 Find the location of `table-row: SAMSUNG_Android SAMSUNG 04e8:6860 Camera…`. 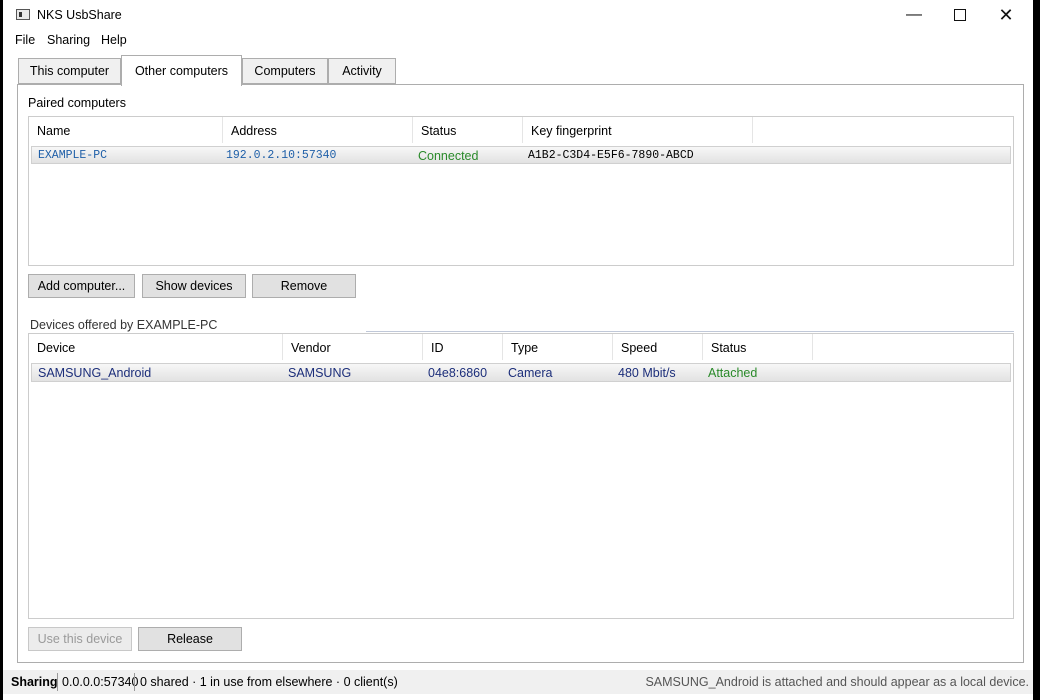

table-row: SAMSUNG_Android SAMSUNG 04e8:6860 Camera… is located at coordinates (521, 372).